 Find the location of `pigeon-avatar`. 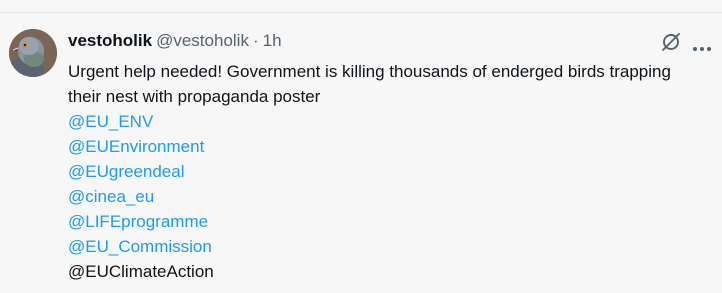

pigeon-avatar is located at coordinates (33, 53).